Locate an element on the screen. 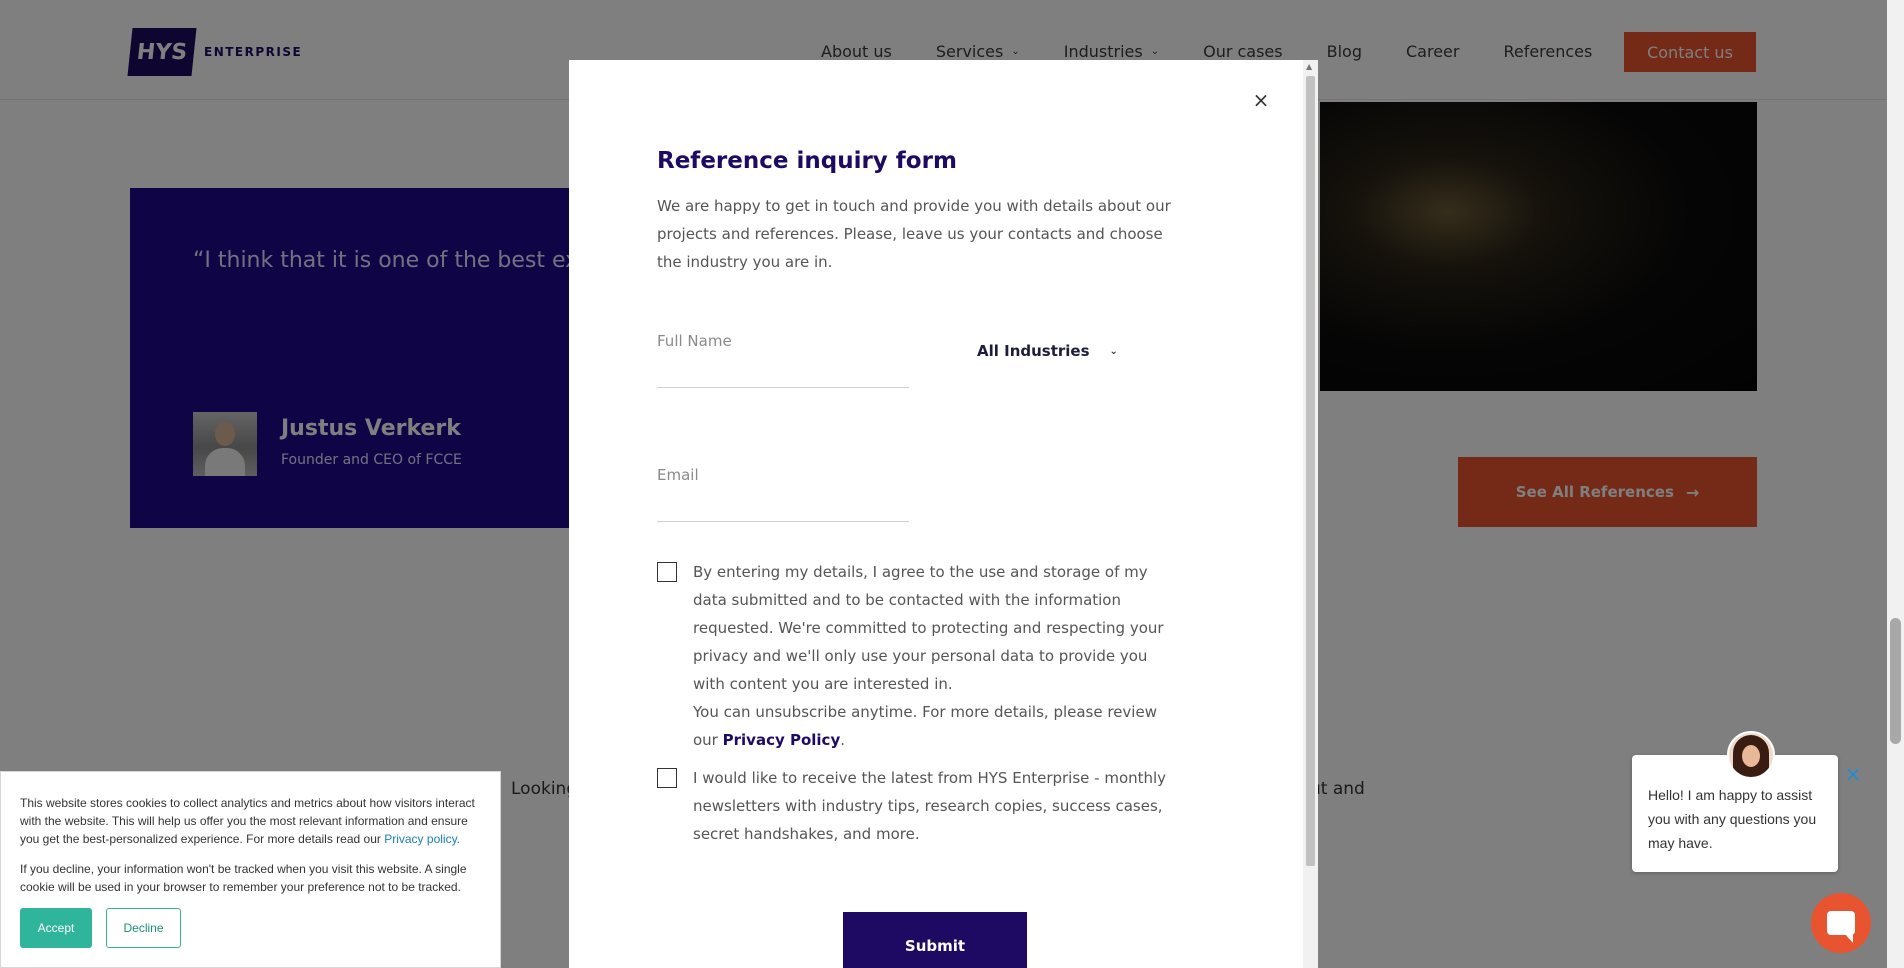 The width and height of the screenshot is (1904, 968). cookie-decline-button: Decline is located at coordinates (143, 928).